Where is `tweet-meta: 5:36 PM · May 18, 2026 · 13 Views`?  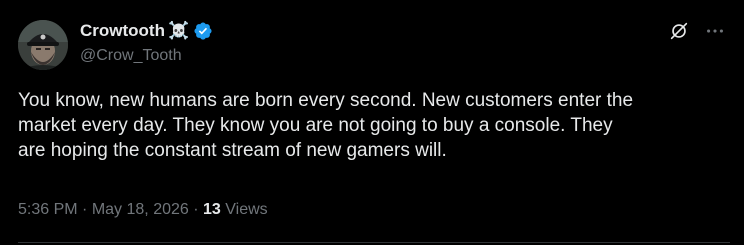 tweet-meta: 5:36 PM · May 18, 2026 · 13 Views is located at coordinates (143, 210).